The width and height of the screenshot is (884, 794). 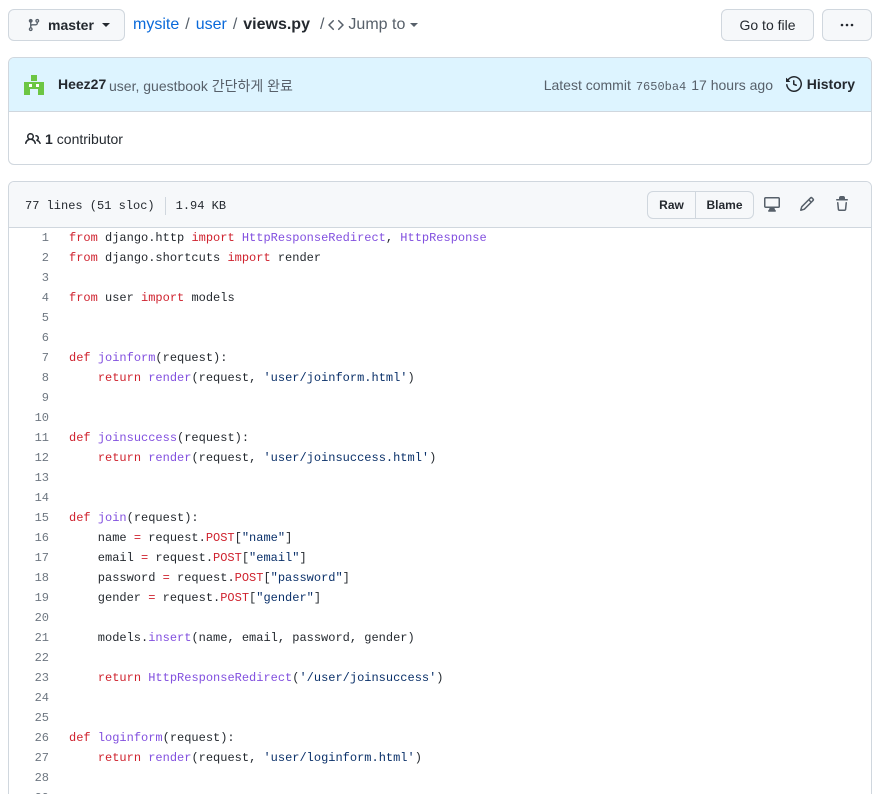 What do you see at coordinates (767, 25) in the screenshot?
I see `go-to-file-button: Go to file` at bounding box center [767, 25].